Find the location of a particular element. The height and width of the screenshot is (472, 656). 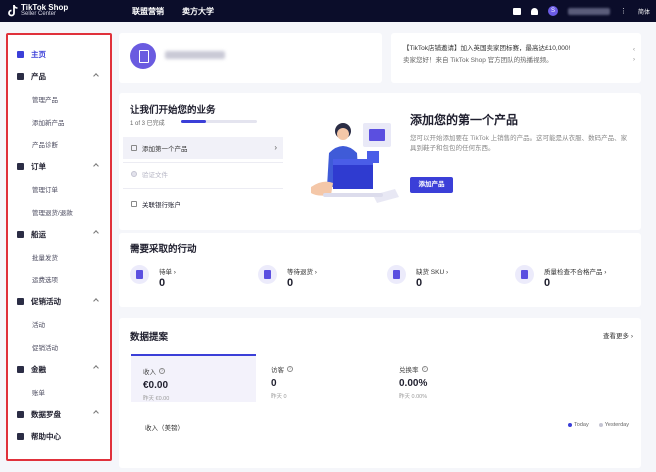

sidebar-item-8: 船运 is located at coordinates (59, 234).